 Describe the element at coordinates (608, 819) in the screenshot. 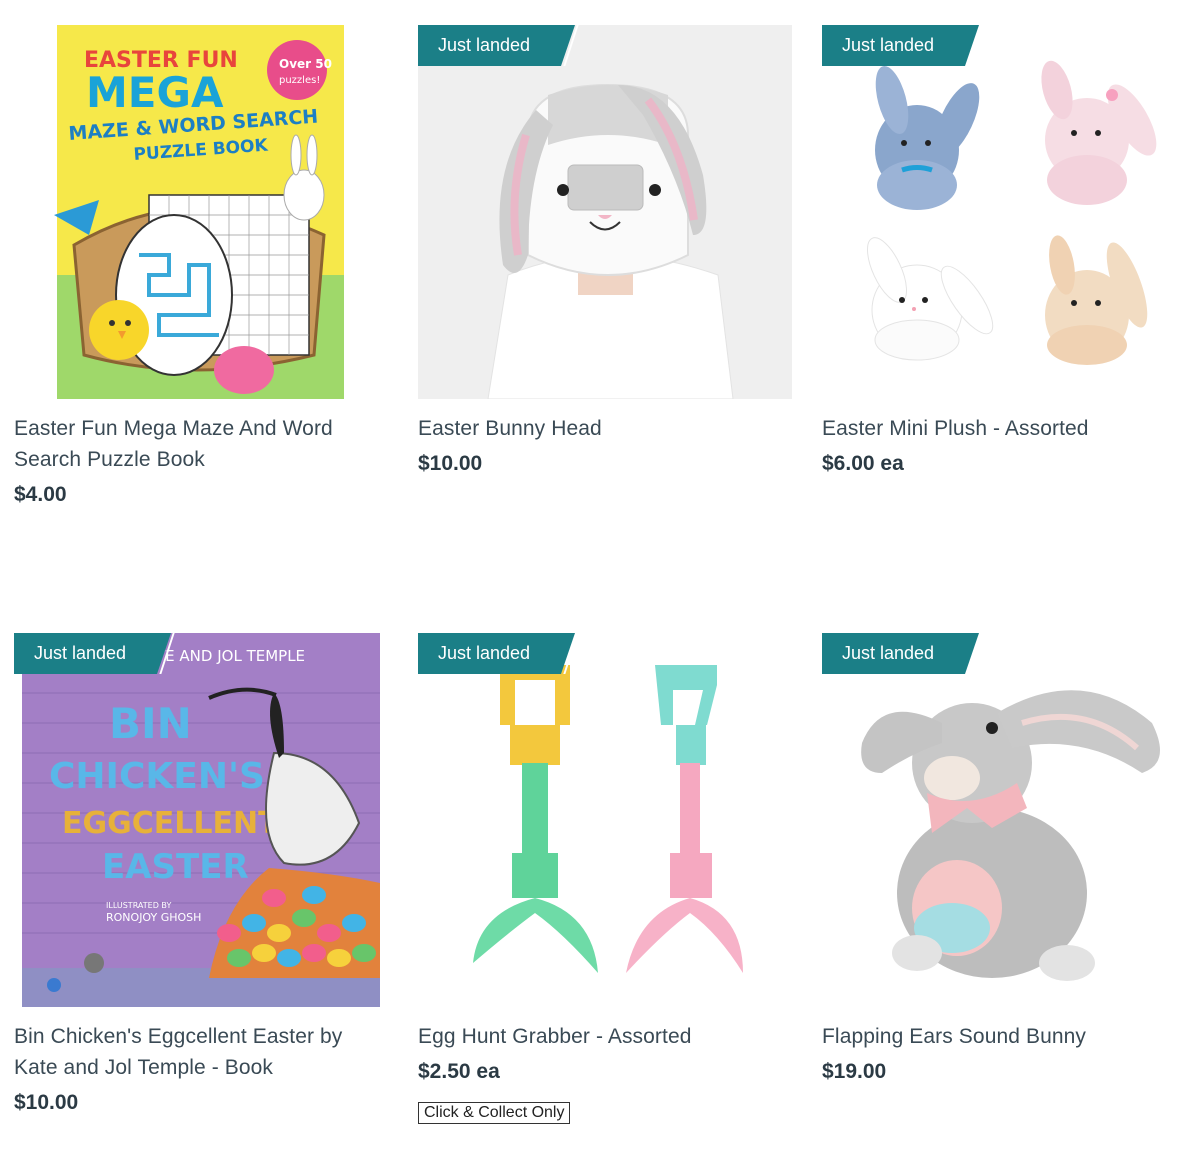

I see `egg-hunt-grabbers-image` at that location.